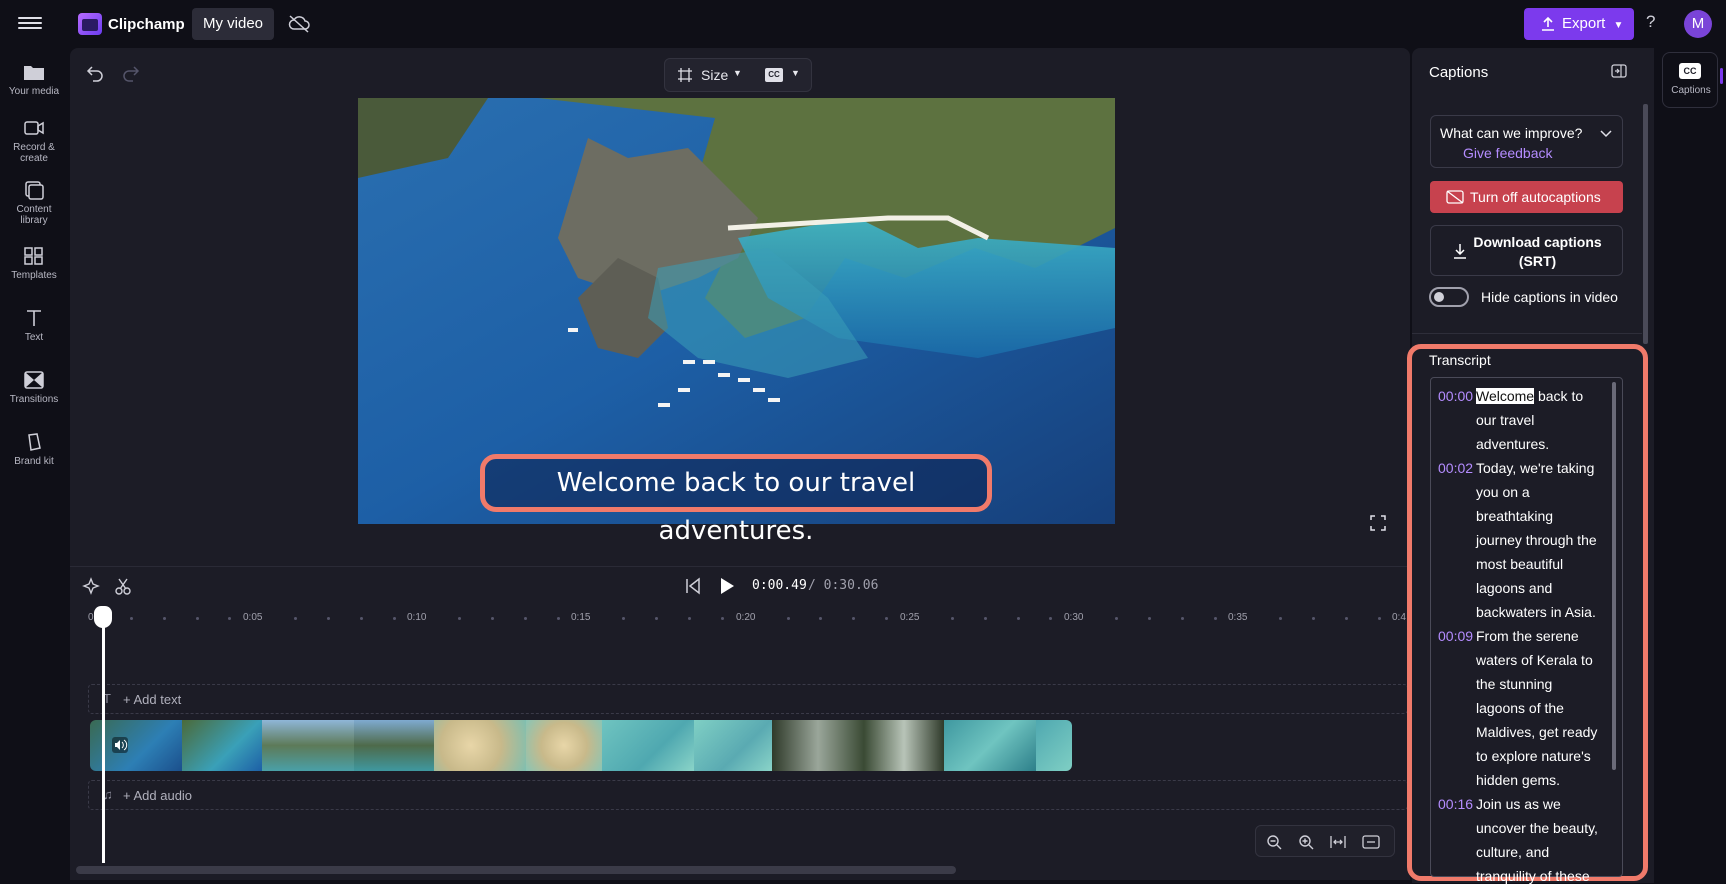  I want to click on fit-timeline-icon, so click(1338, 842).